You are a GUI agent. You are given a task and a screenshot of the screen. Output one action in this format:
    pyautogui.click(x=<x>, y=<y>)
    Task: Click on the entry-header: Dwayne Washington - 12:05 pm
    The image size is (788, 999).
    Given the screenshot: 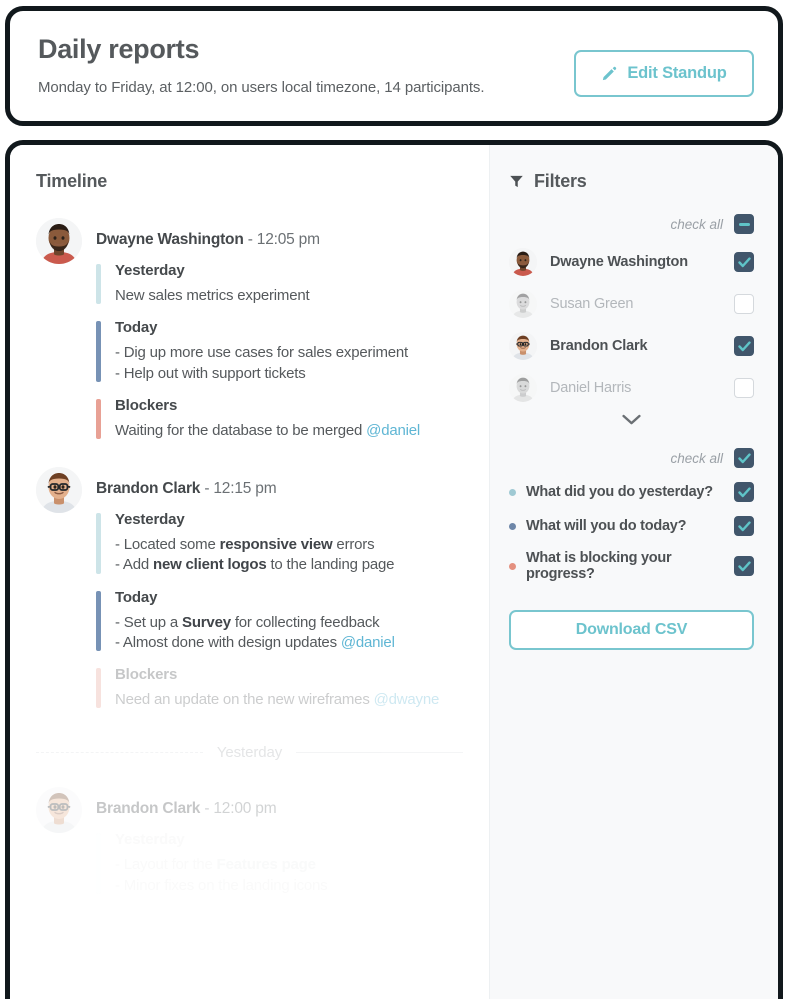 What is the action you would take?
    pyautogui.click(x=292, y=233)
    